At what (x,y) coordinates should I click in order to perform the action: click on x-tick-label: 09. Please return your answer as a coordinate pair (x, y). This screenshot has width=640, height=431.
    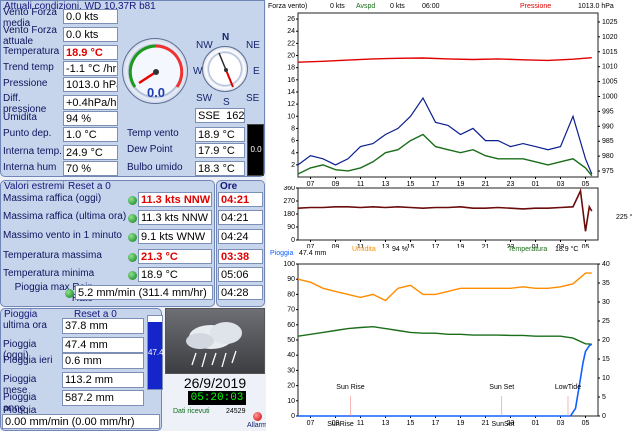
    Looking at the image, I should click on (336, 246).